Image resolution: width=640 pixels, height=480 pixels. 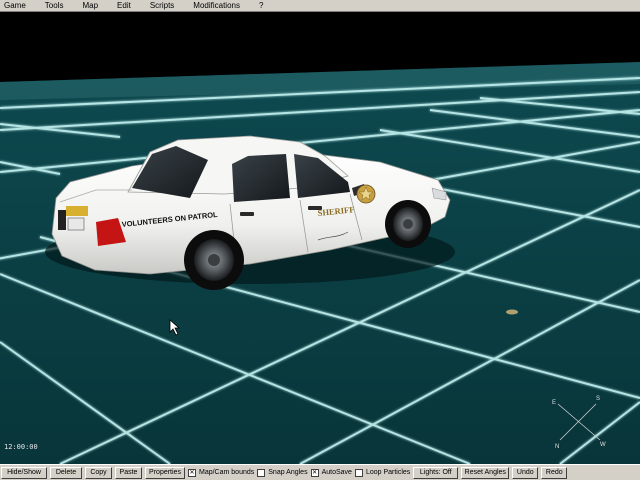 I want to click on compass-e: E, so click(x=554, y=403).